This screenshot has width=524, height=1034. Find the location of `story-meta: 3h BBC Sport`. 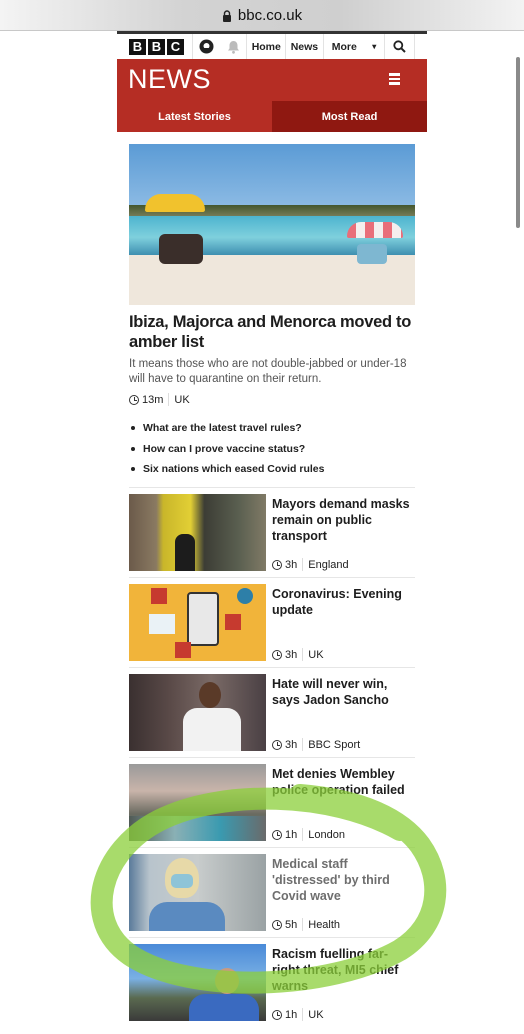

story-meta: 3h BBC Sport is located at coordinates (316, 744).